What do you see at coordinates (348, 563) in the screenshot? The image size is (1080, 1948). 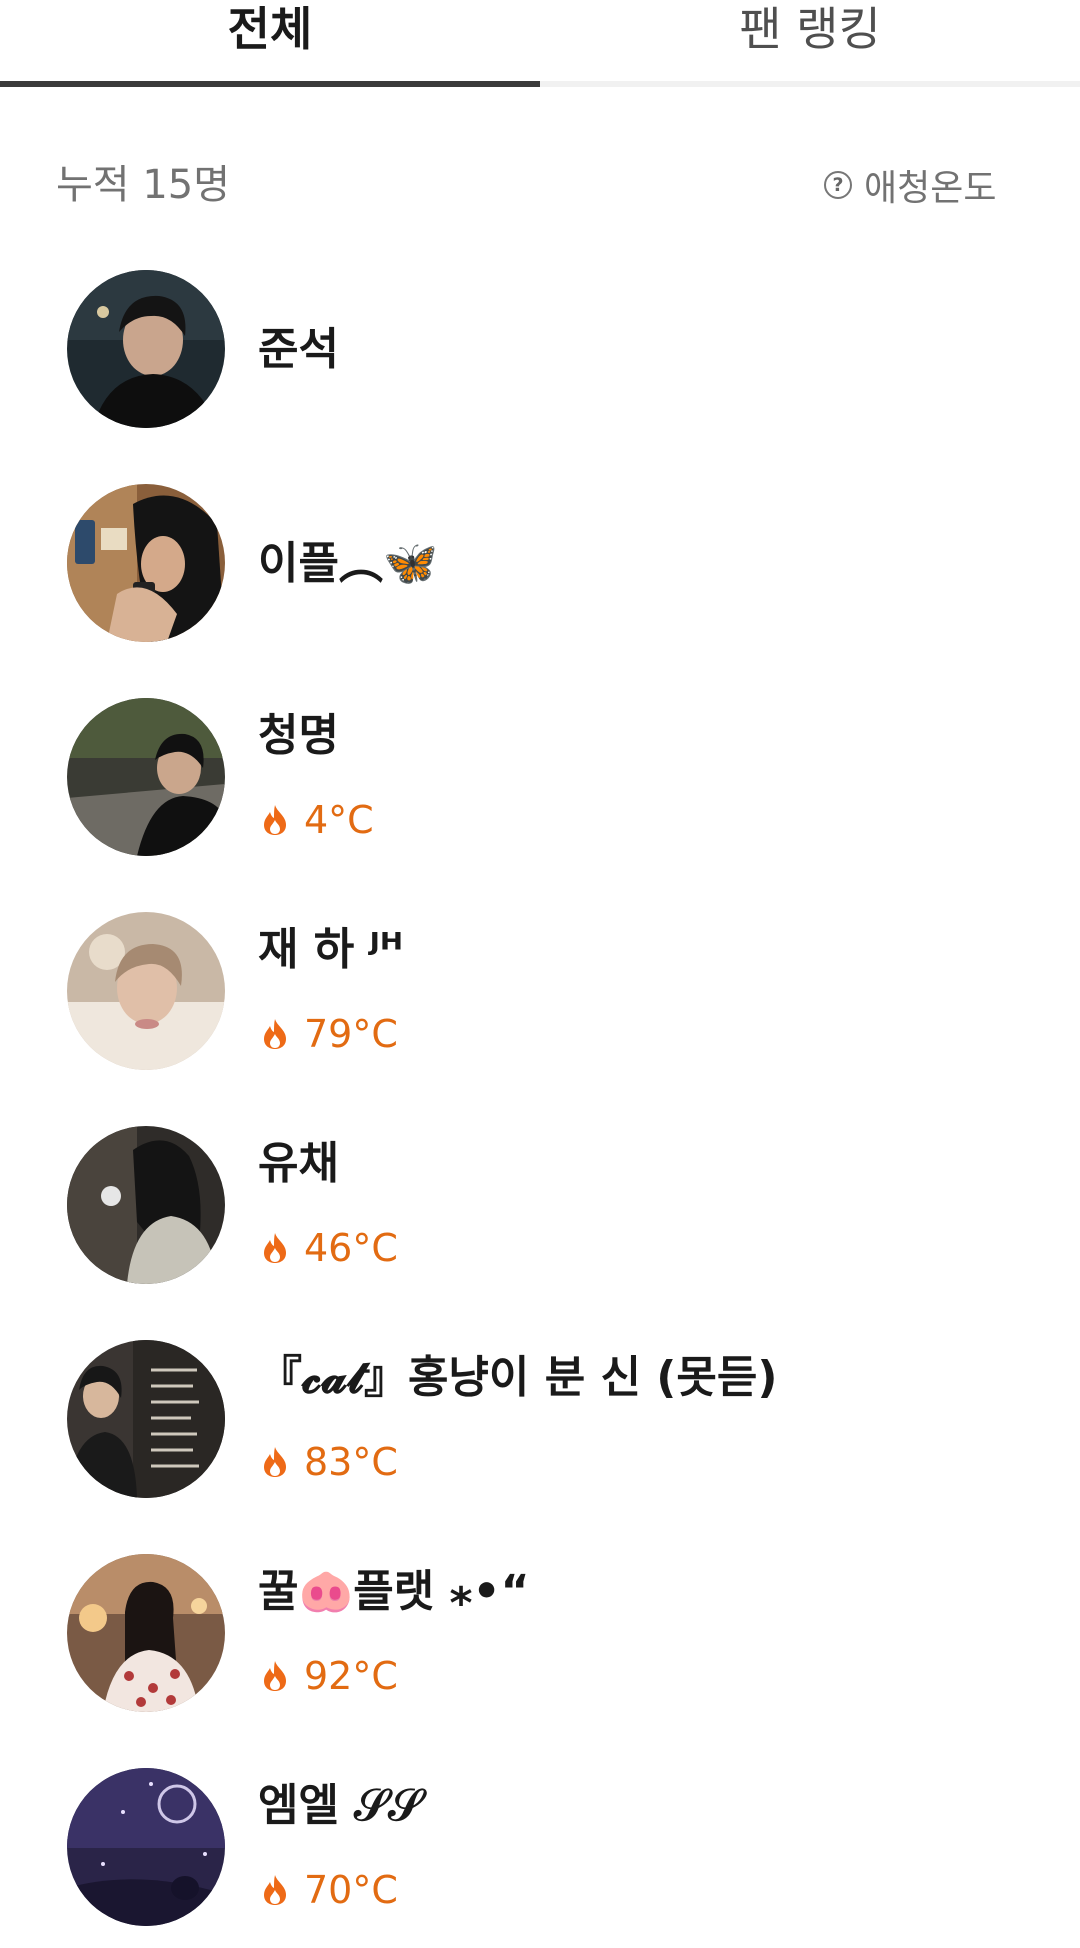 I see `fan-name: 이플︵🦋` at bounding box center [348, 563].